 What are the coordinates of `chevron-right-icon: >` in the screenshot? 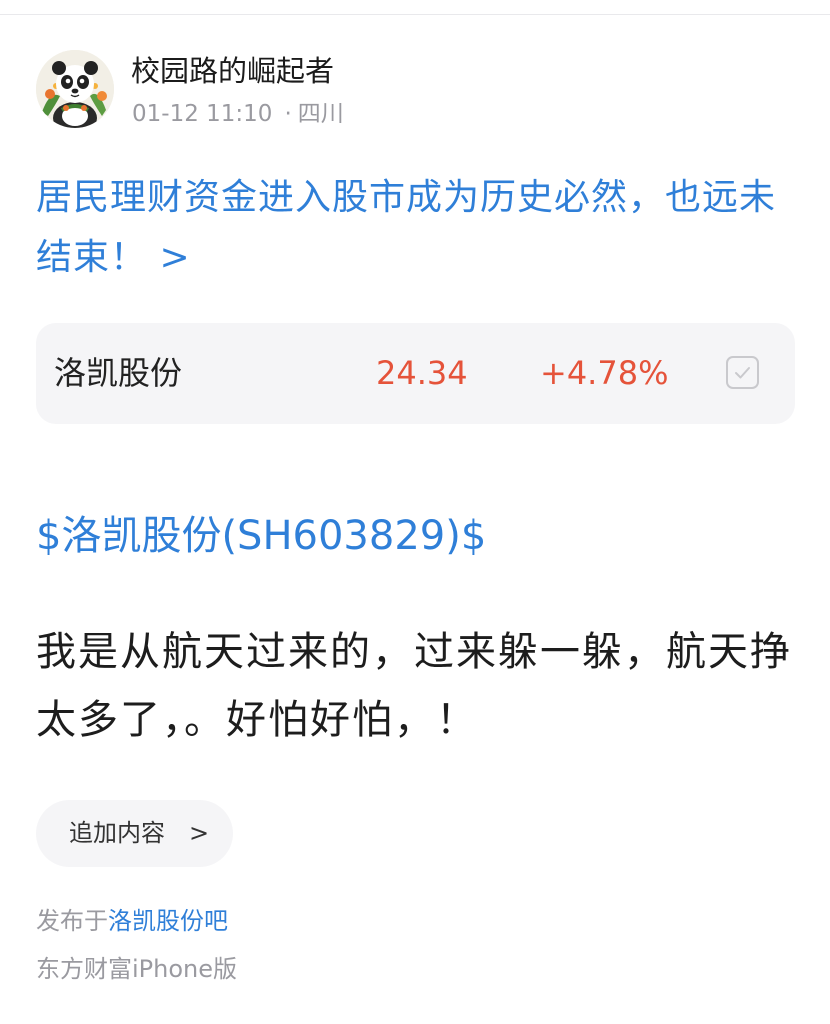 It's located at (199, 833).